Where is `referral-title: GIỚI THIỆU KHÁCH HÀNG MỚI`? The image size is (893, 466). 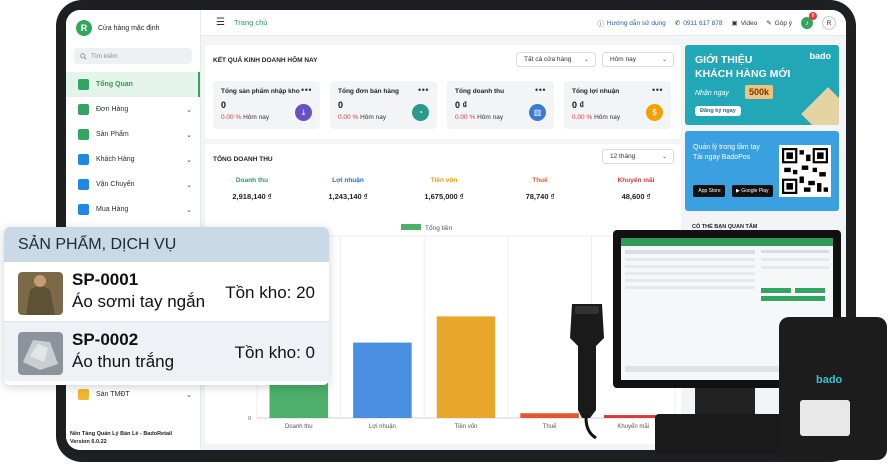
referral-title: GIỚI THIỆU KHÁCH HÀNG MỚI is located at coordinates (742, 67).